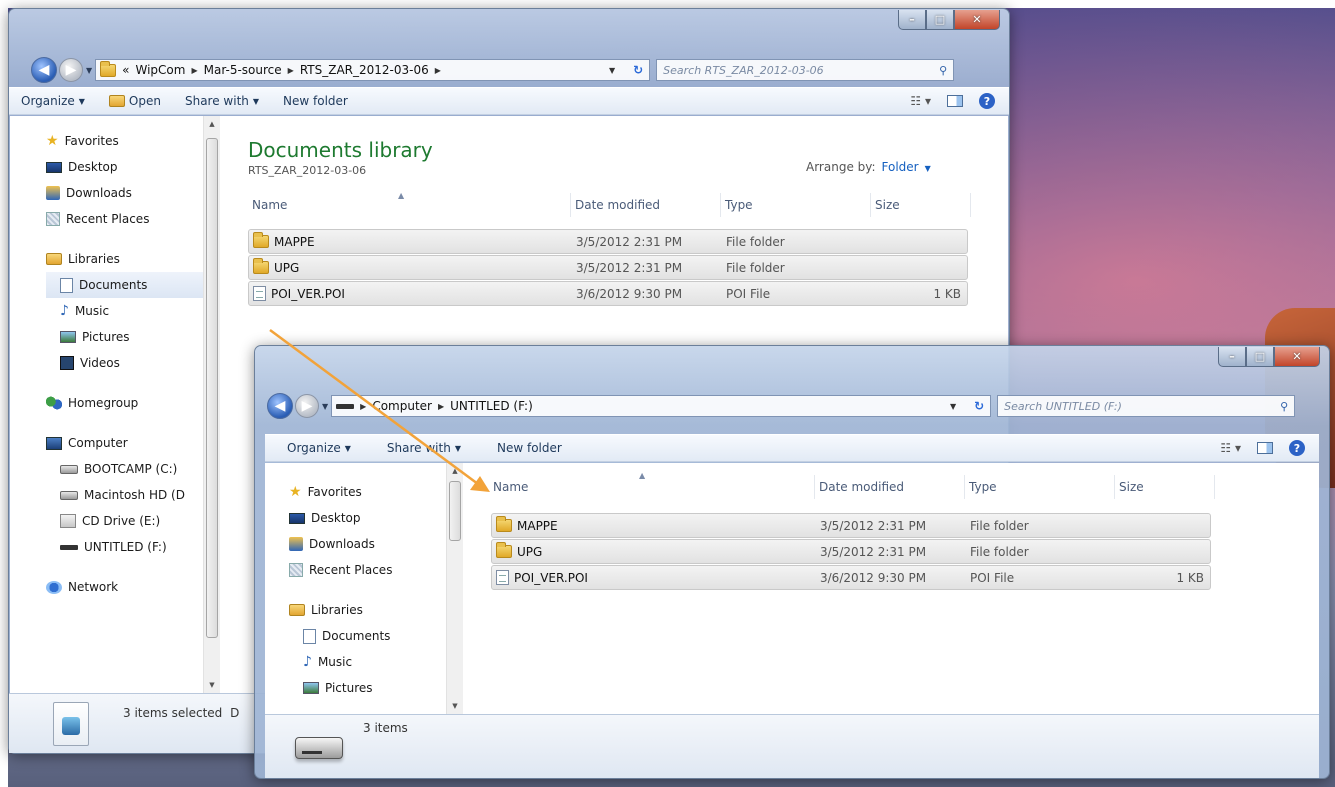 This screenshot has height=787, width=1335. What do you see at coordinates (755, 241) in the screenshot?
I see `file-type: File folder` at bounding box center [755, 241].